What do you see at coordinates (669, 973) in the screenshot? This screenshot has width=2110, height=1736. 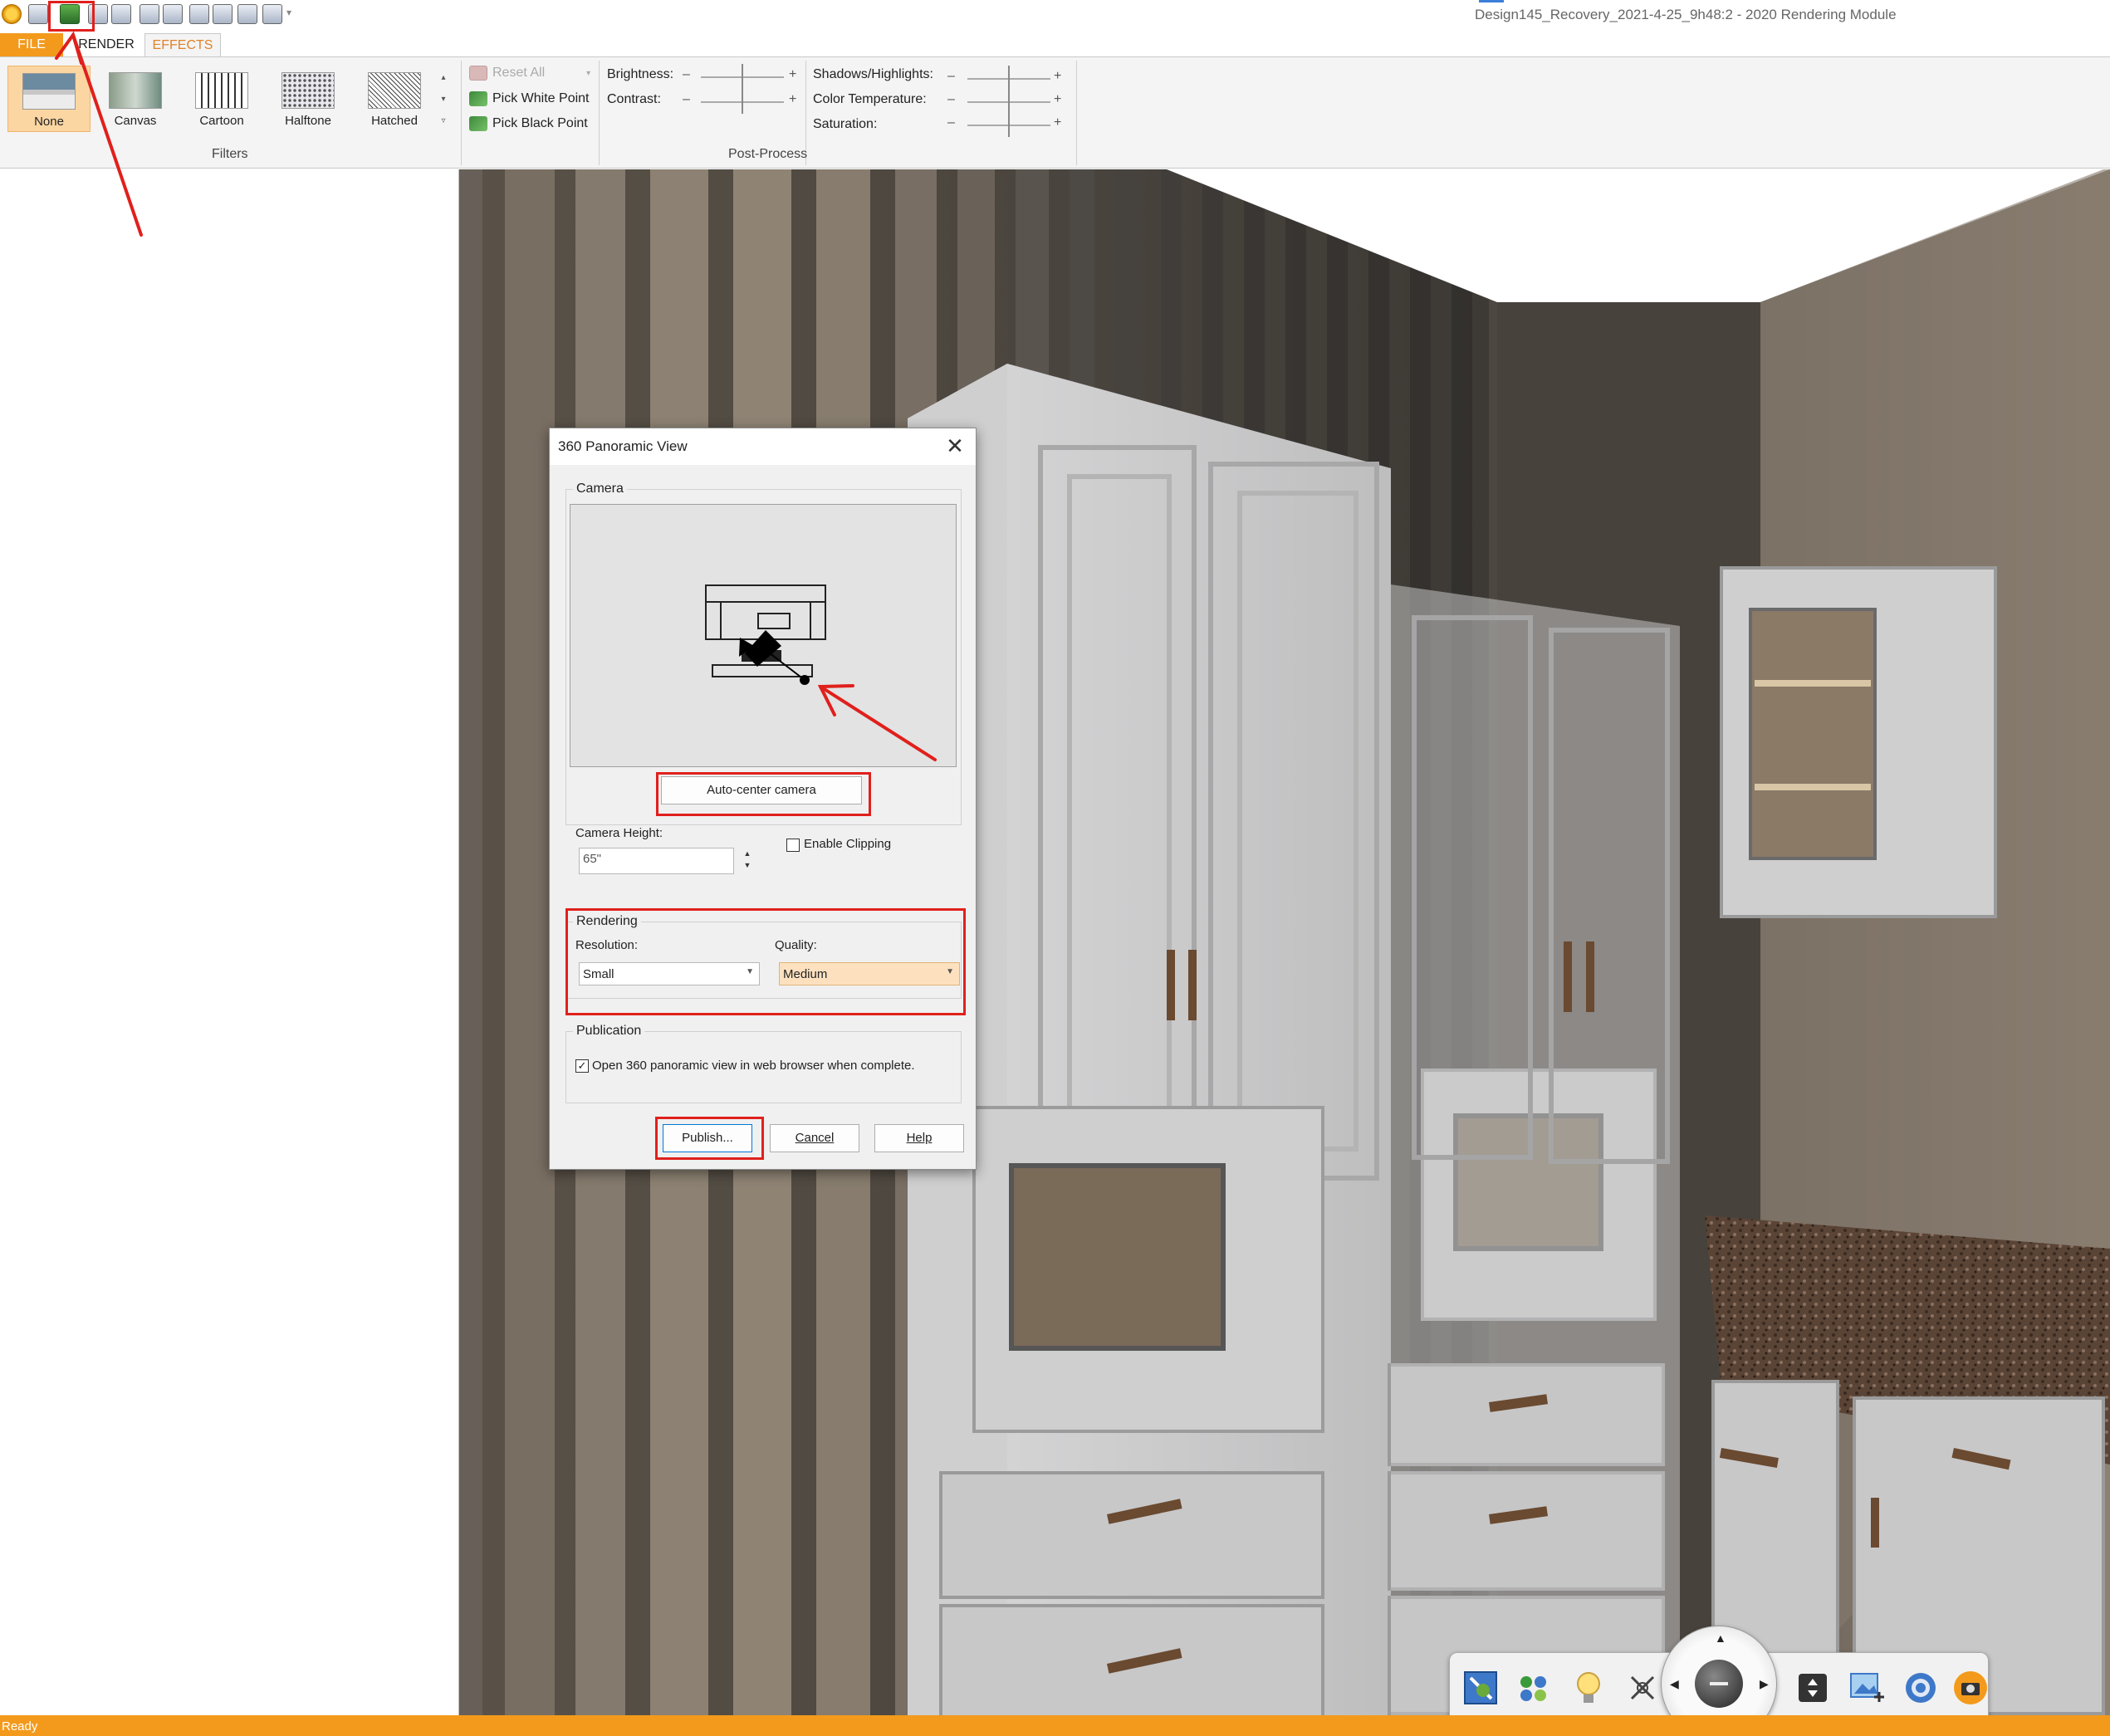 I see `resolution-select: Small ▼` at bounding box center [669, 973].